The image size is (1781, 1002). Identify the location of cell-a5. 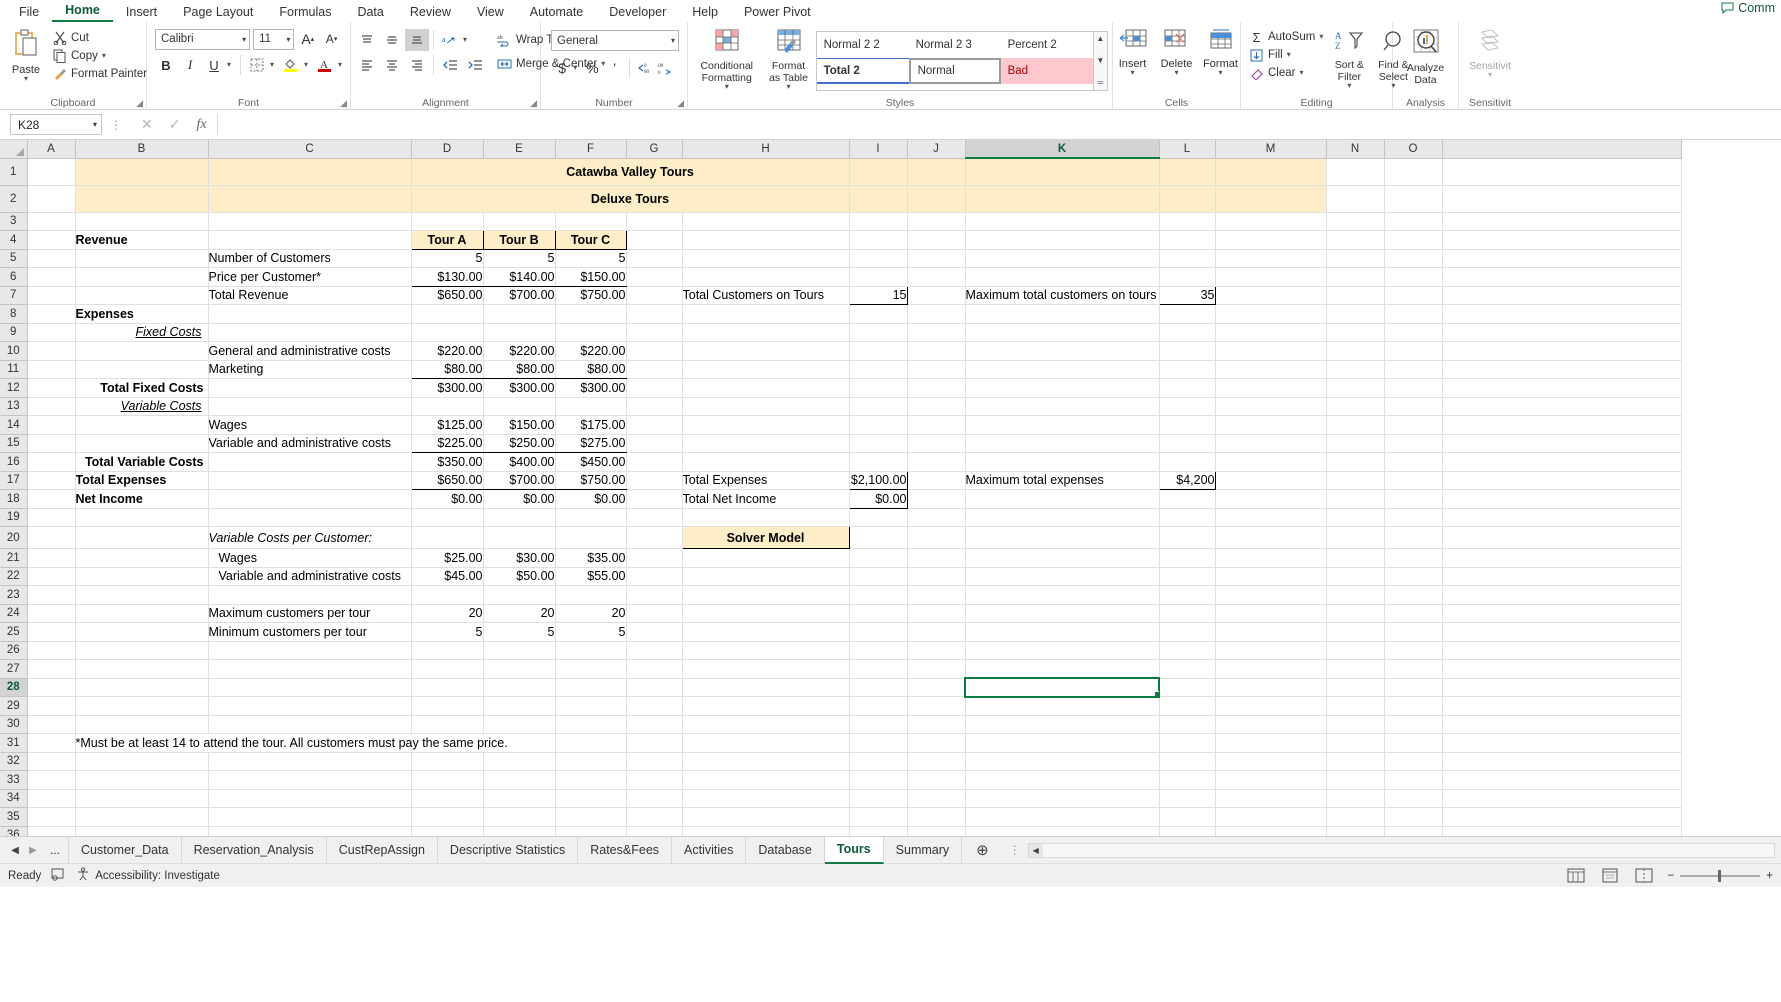
(51, 258).